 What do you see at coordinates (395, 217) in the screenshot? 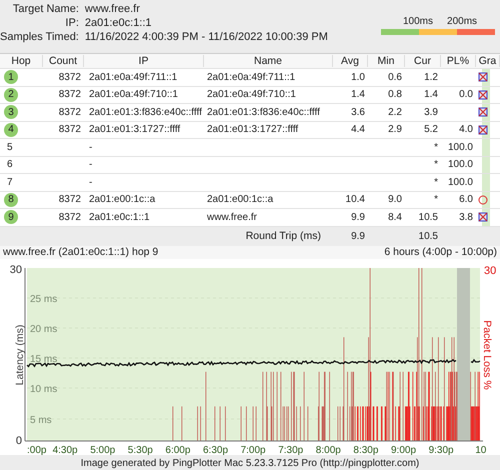
I see `table-cell: 8.4` at bounding box center [395, 217].